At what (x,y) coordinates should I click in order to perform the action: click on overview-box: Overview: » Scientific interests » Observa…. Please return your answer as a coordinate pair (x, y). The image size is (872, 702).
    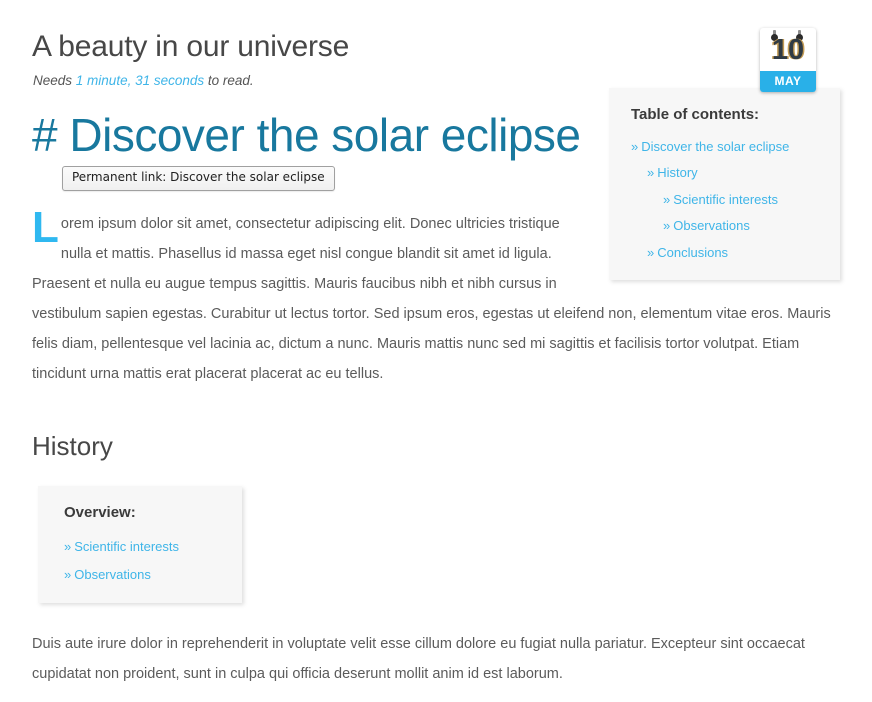
    Looking at the image, I should click on (140, 544).